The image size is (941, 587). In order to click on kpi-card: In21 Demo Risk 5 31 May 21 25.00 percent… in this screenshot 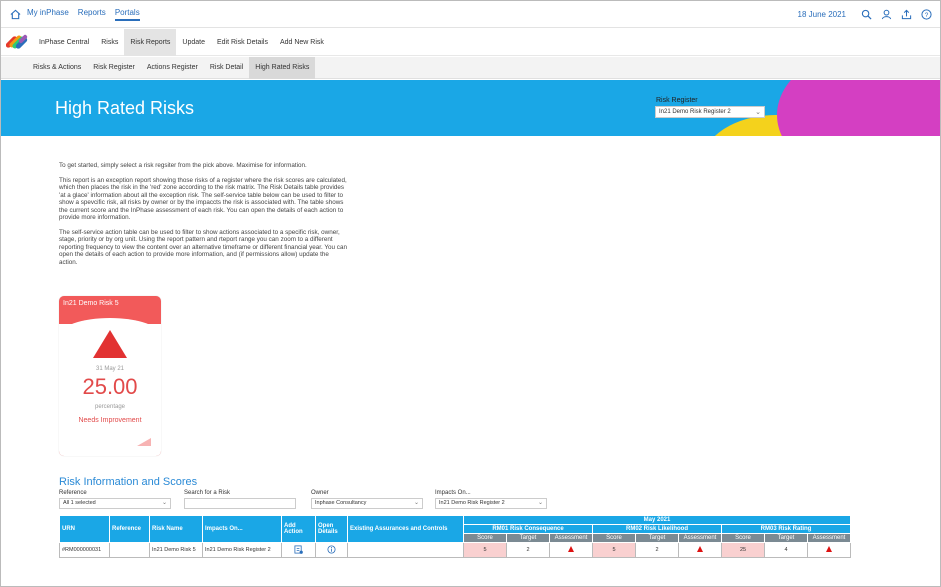, I will do `click(110, 376)`.